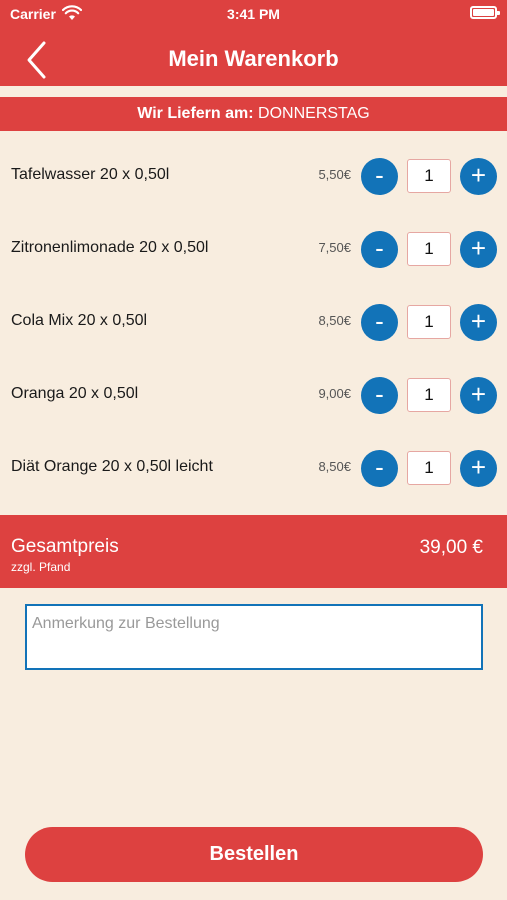  I want to click on delivery-day-bar: Wir Liefern am: DONNERSTAG, so click(253, 114).